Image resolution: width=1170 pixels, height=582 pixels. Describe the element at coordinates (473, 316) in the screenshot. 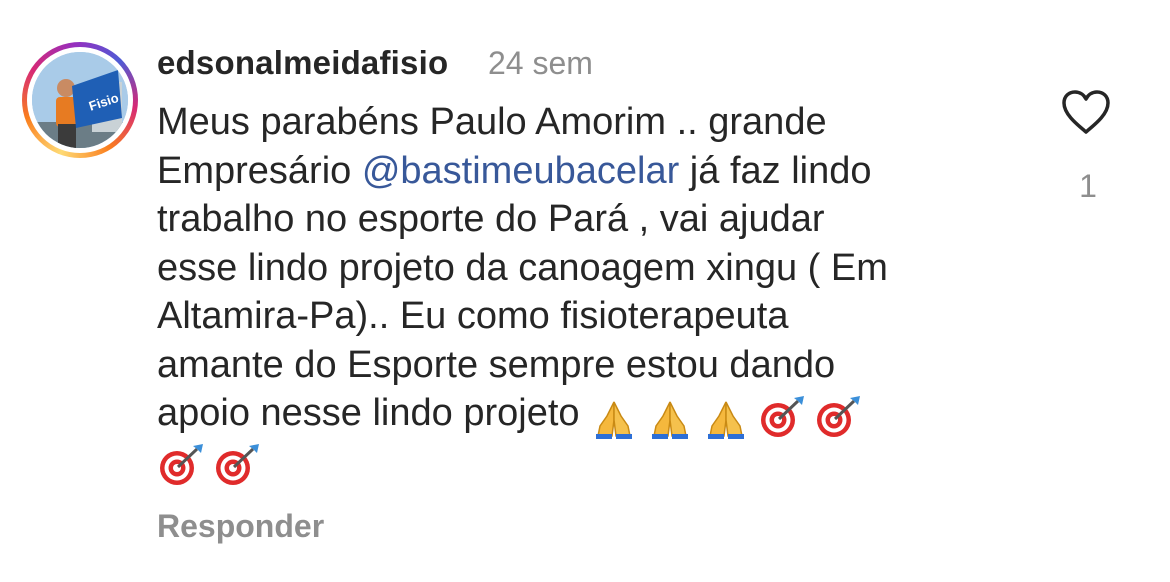

I see `comment-line: Altamira-Pa).. Eu como fisioterapeuta` at that location.